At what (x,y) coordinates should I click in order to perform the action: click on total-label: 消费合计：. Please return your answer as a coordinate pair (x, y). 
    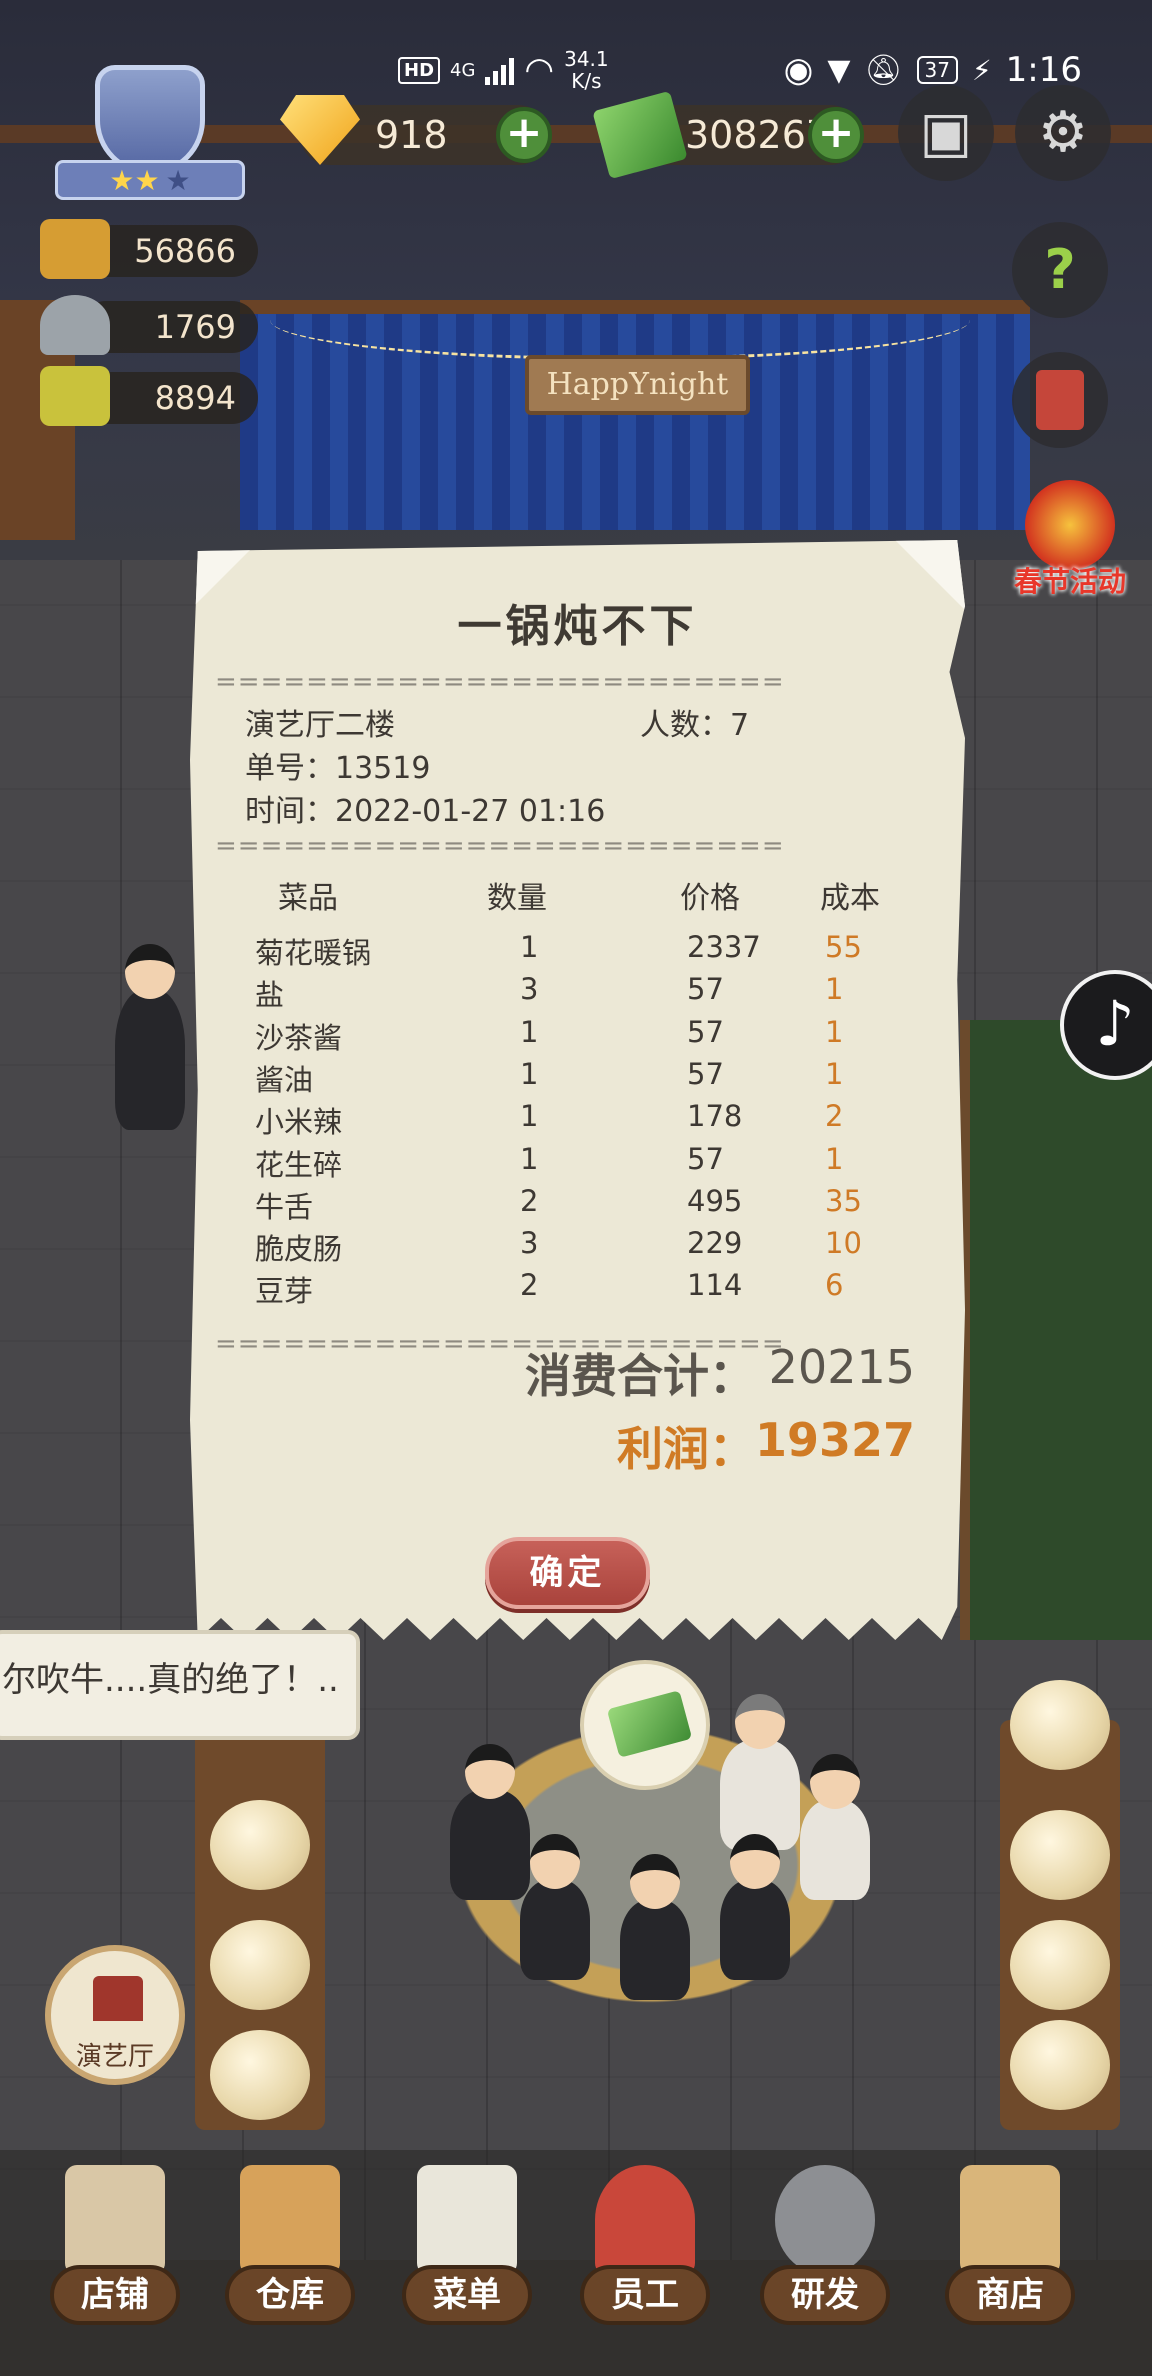
    Looking at the image, I should click on (640, 1376).